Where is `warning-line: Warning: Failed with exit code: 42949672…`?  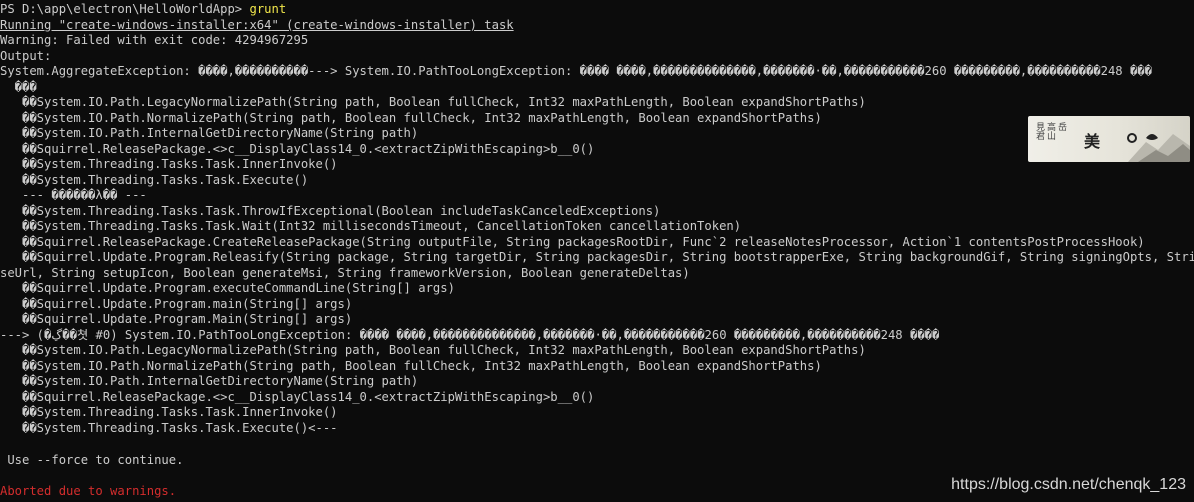
warning-line: Warning: Failed with exit code: 42949672… is located at coordinates (154, 40).